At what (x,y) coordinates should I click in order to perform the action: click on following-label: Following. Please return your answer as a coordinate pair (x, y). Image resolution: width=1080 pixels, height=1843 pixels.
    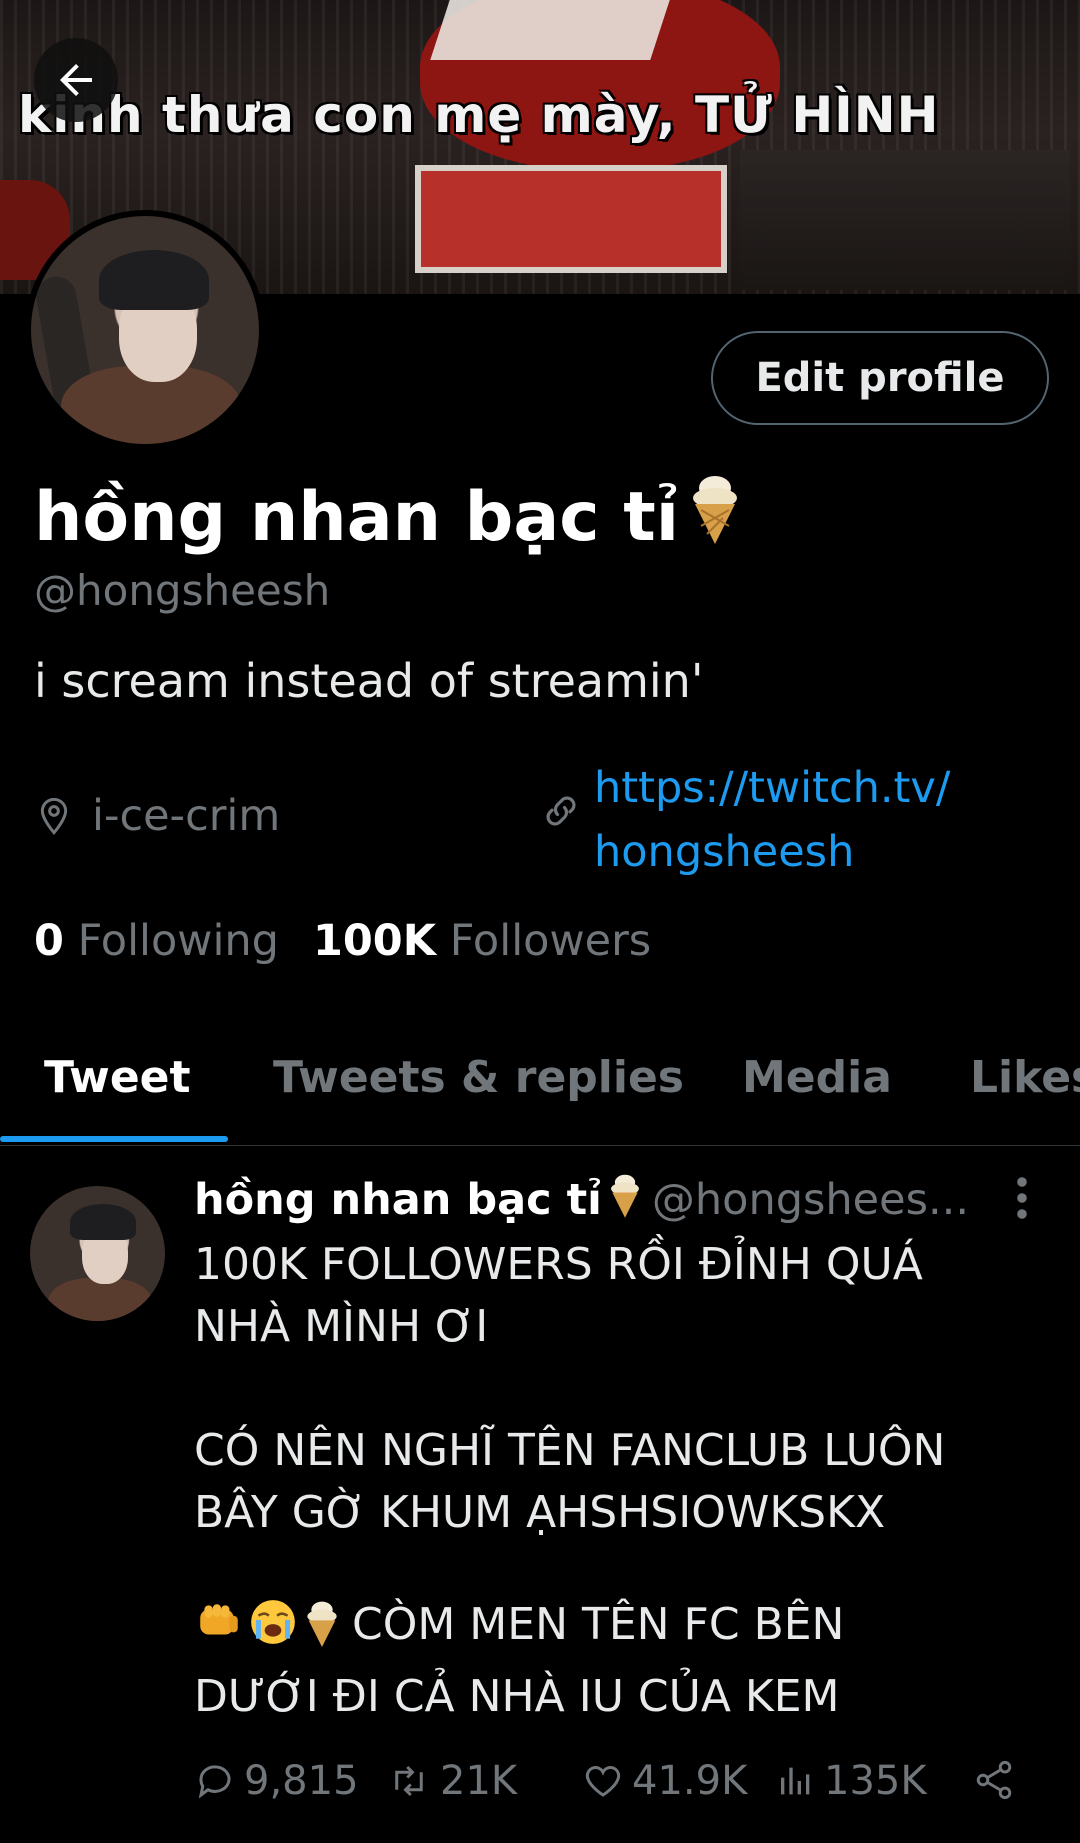
    Looking at the image, I should click on (178, 941).